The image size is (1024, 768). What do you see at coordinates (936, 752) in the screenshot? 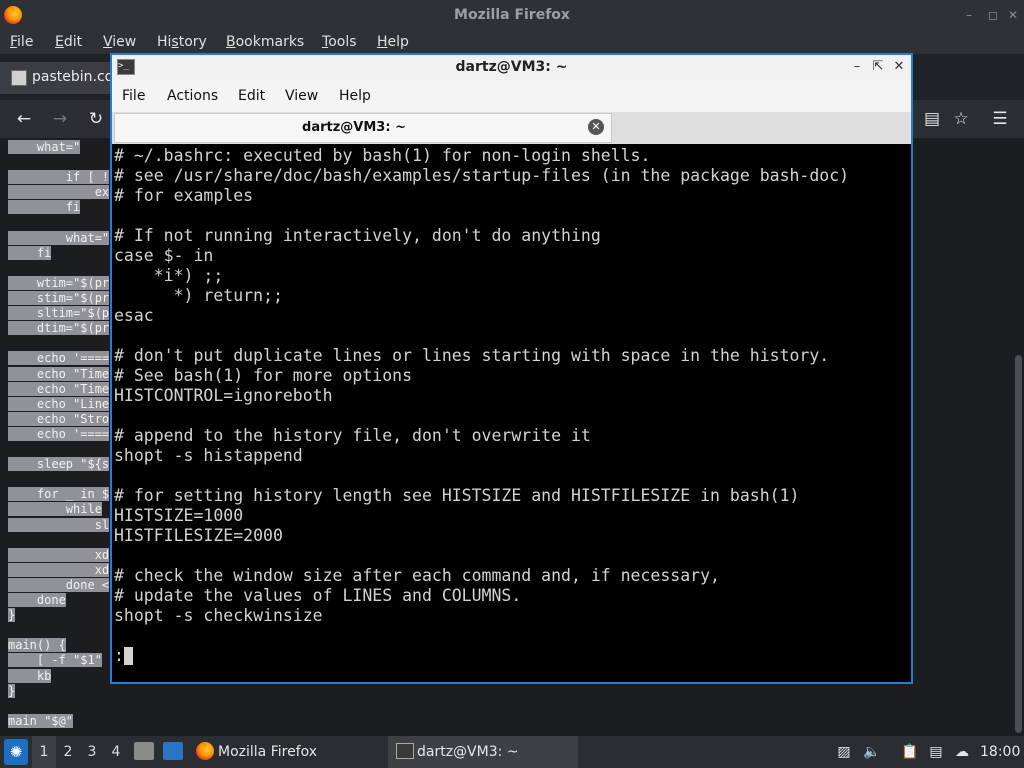
I see `network-icon: ▤` at bounding box center [936, 752].